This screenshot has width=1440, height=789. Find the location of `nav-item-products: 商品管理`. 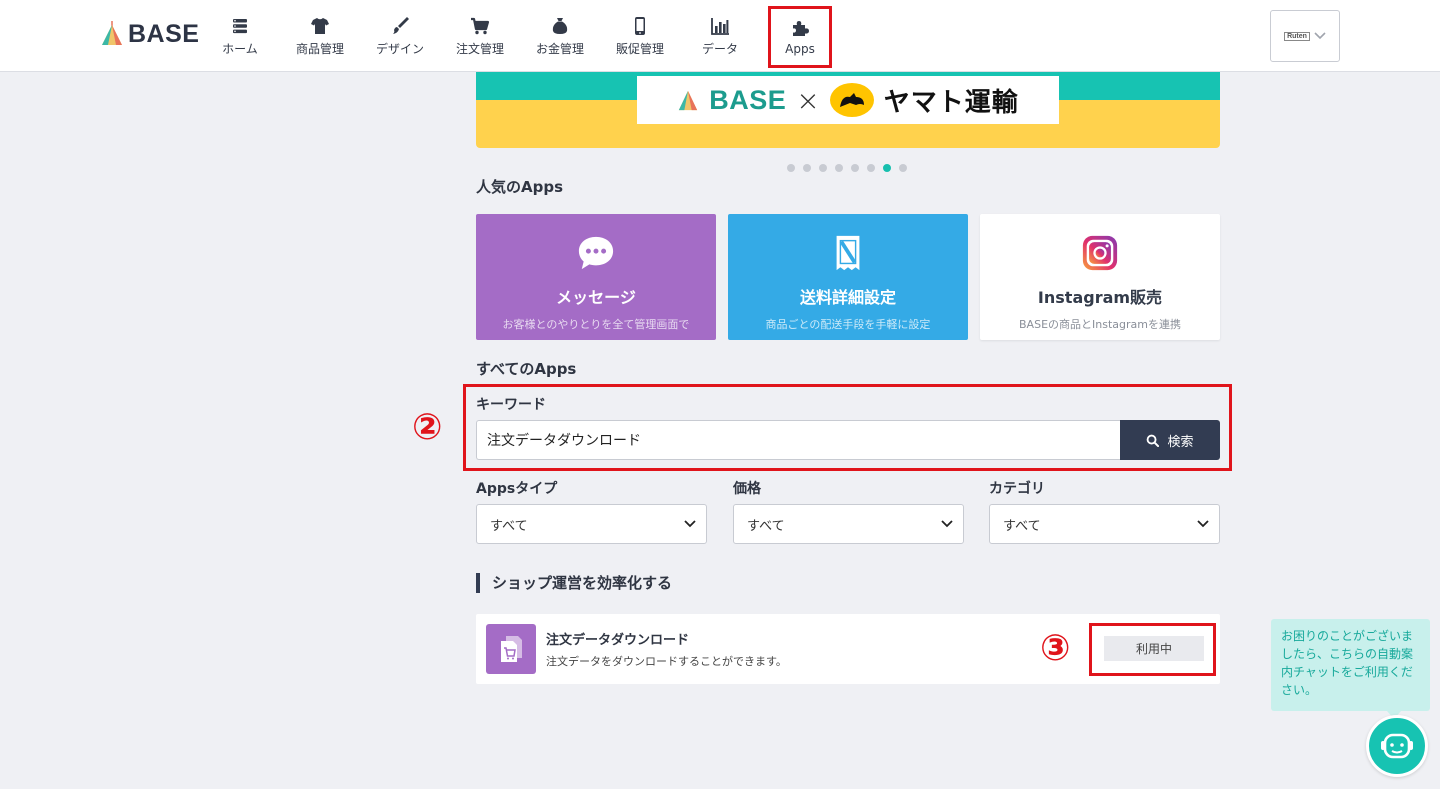

nav-item-products: 商品管理 is located at coordinates (320, 36).